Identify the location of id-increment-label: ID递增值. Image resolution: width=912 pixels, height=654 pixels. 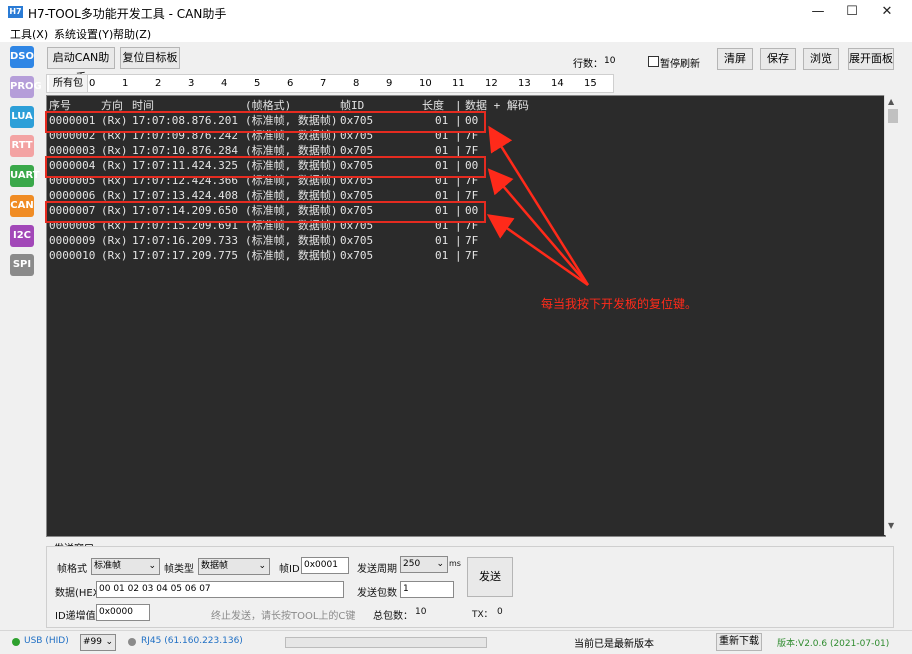
(75, 616).